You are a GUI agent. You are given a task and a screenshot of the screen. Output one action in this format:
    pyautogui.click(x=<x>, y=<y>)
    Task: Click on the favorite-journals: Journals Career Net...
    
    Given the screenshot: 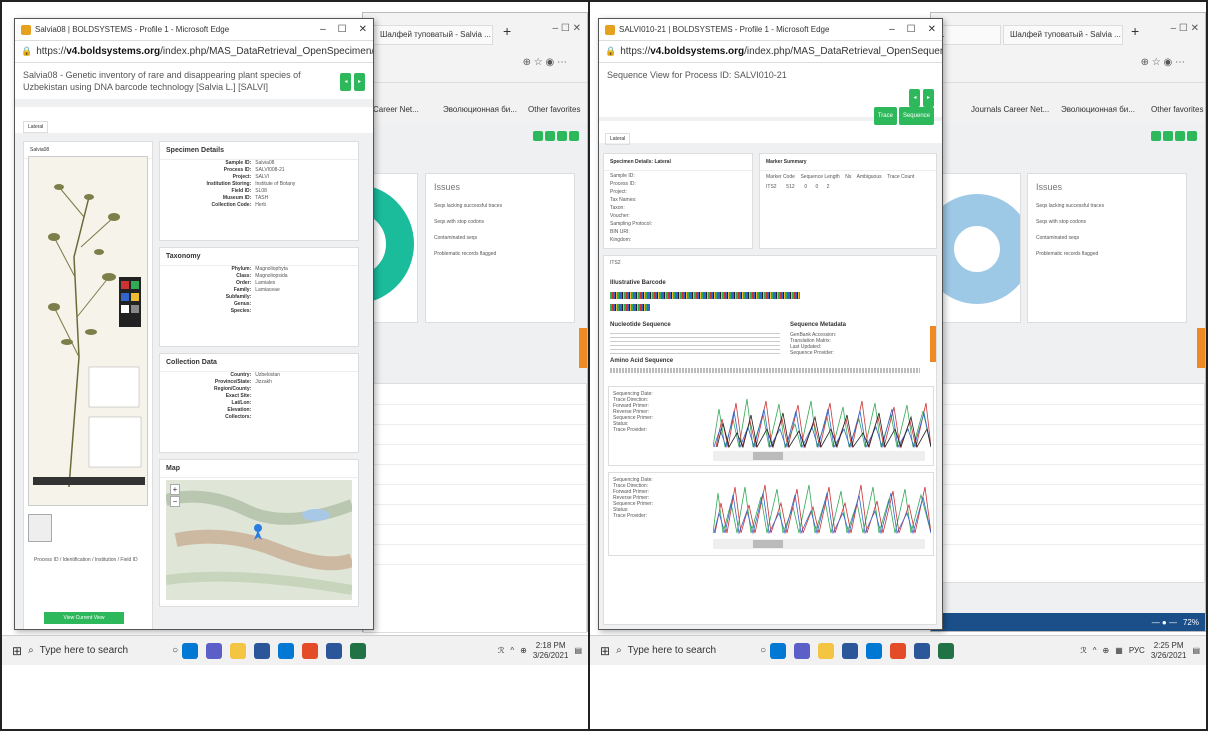 What is the action you would take?
    pyautogui.click(x=1010, y=109)
    